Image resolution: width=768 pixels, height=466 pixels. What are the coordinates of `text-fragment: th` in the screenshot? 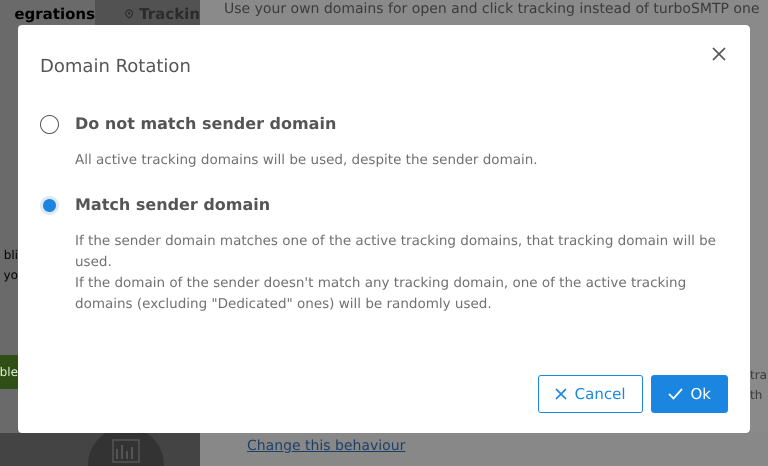 It's located at (757, 395).